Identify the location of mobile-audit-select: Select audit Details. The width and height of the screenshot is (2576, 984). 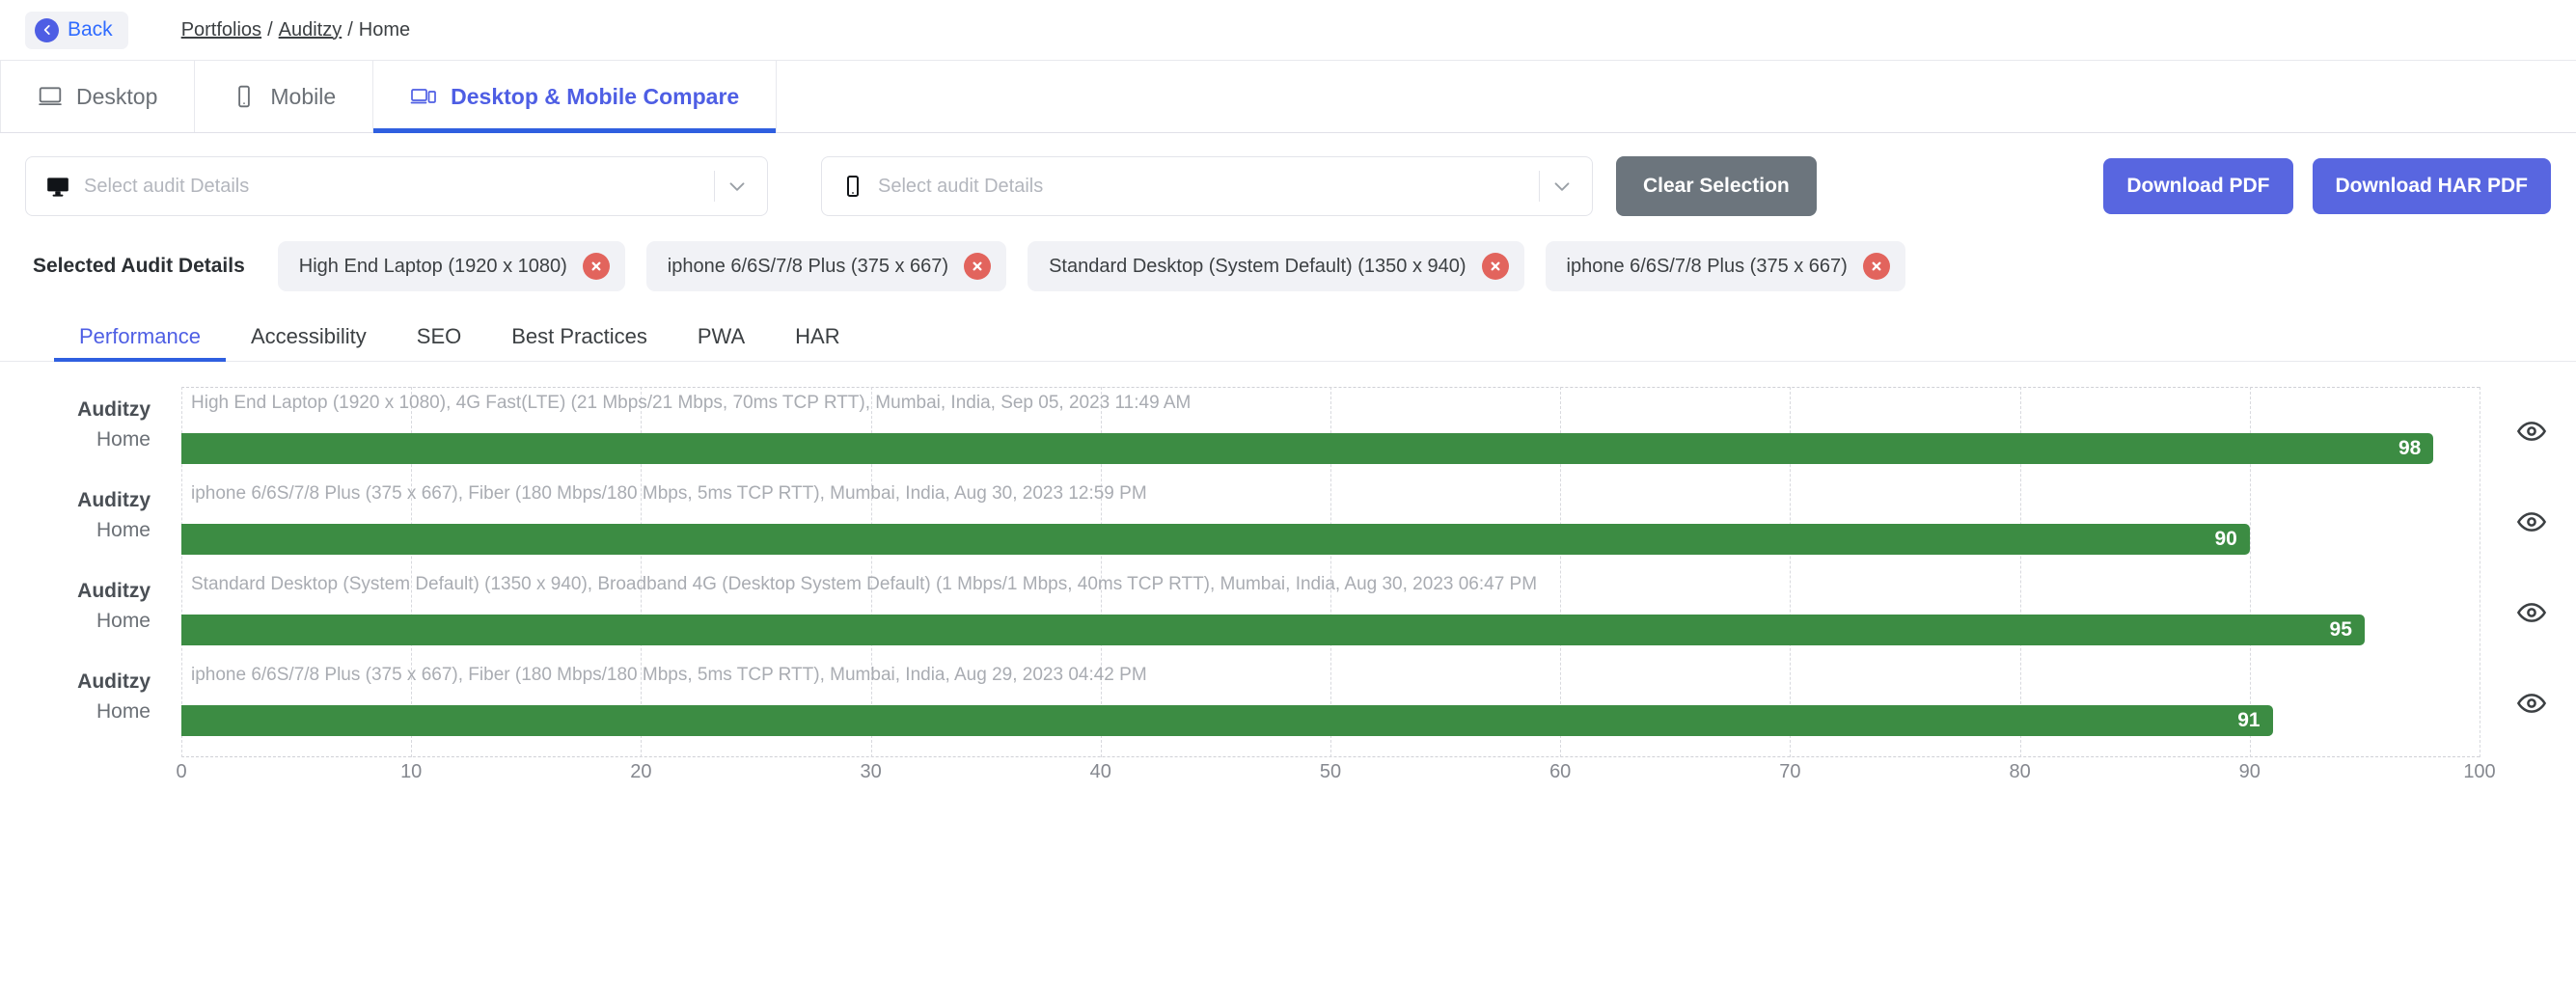
(1207, 186).